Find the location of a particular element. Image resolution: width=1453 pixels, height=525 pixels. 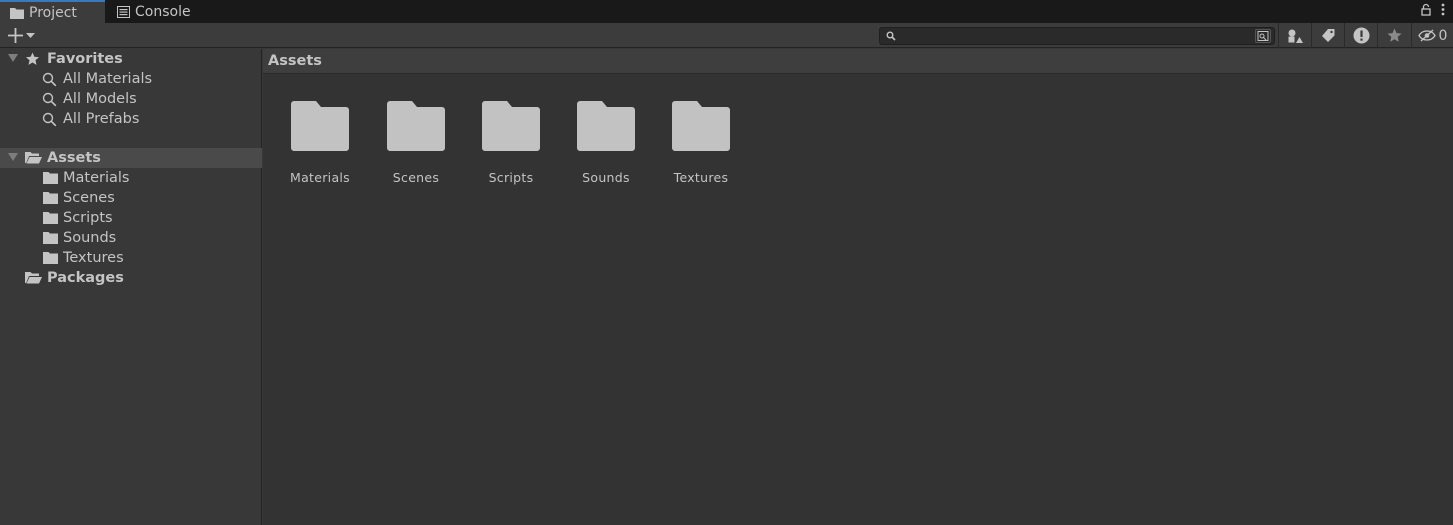

asset-folder-sounds: Sounds is located at coordinates (606, 143).